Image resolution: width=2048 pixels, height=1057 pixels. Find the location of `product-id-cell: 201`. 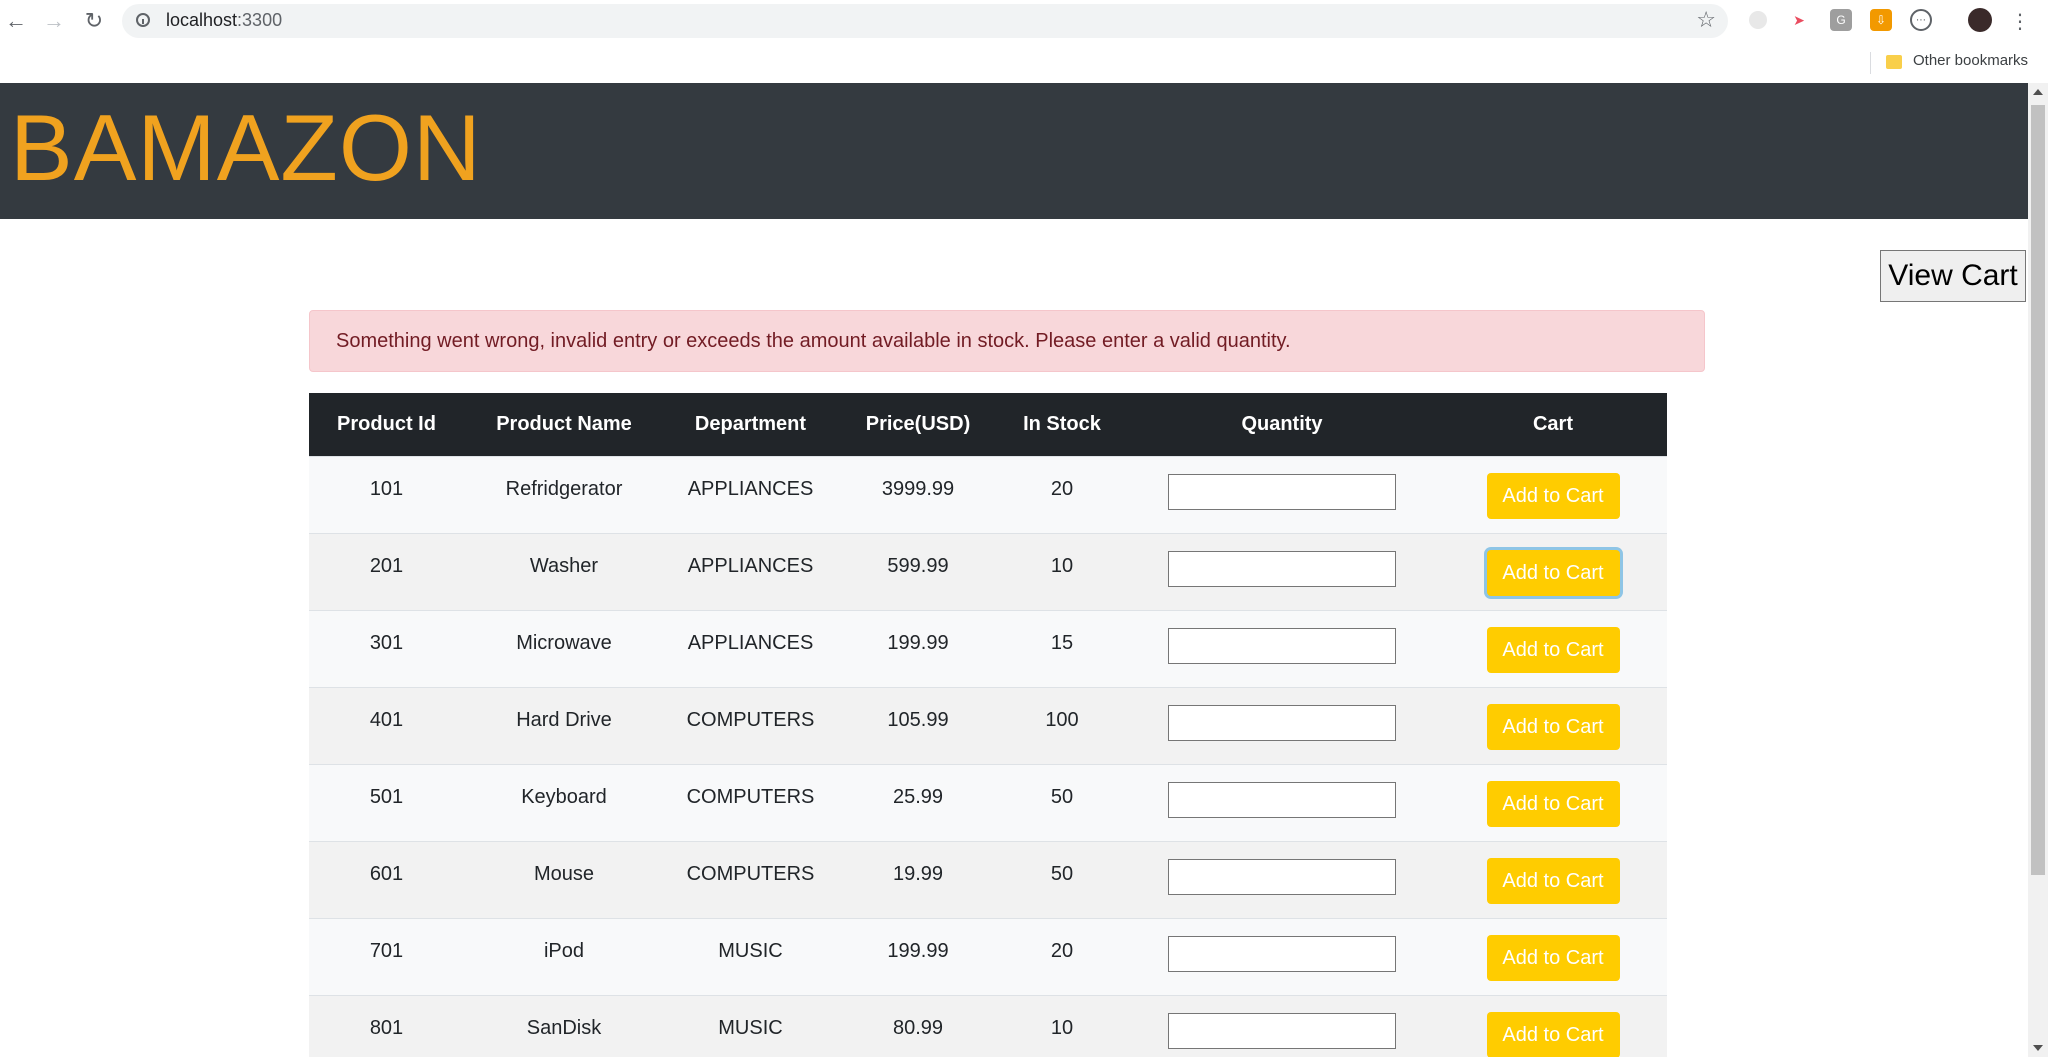

product-id-cell: 201 is located at coordinates (386, 572).